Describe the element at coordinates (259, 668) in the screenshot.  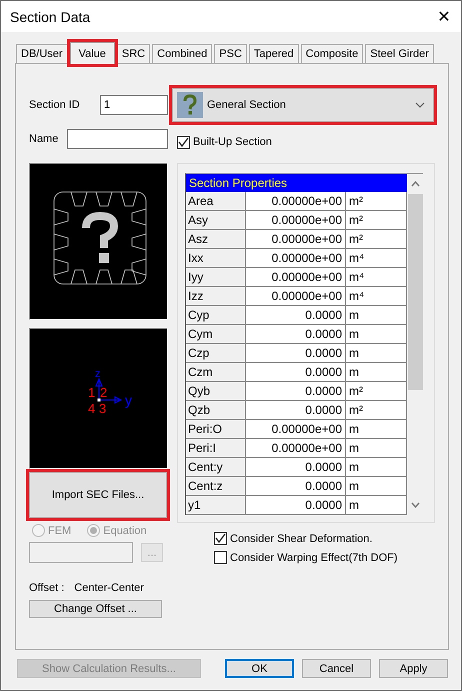
I see `dialog-button: OK` at that location.